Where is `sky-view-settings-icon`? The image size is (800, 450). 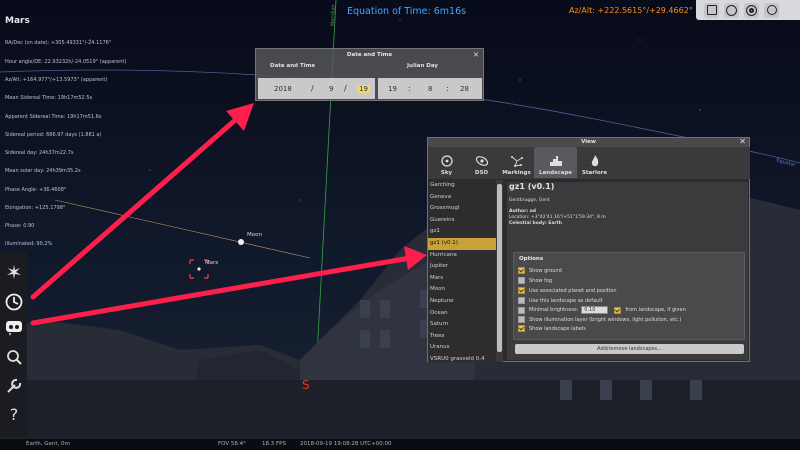
sky-view-settings-icon is located at coordinates (14, 328).